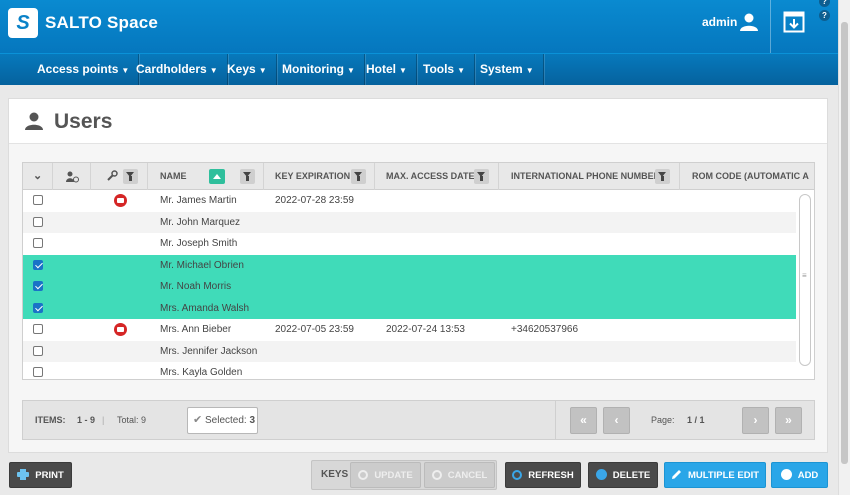 The width and height of the screenshot is (850, 495). I want to click on plus-circle-icon, so click(786, 474).